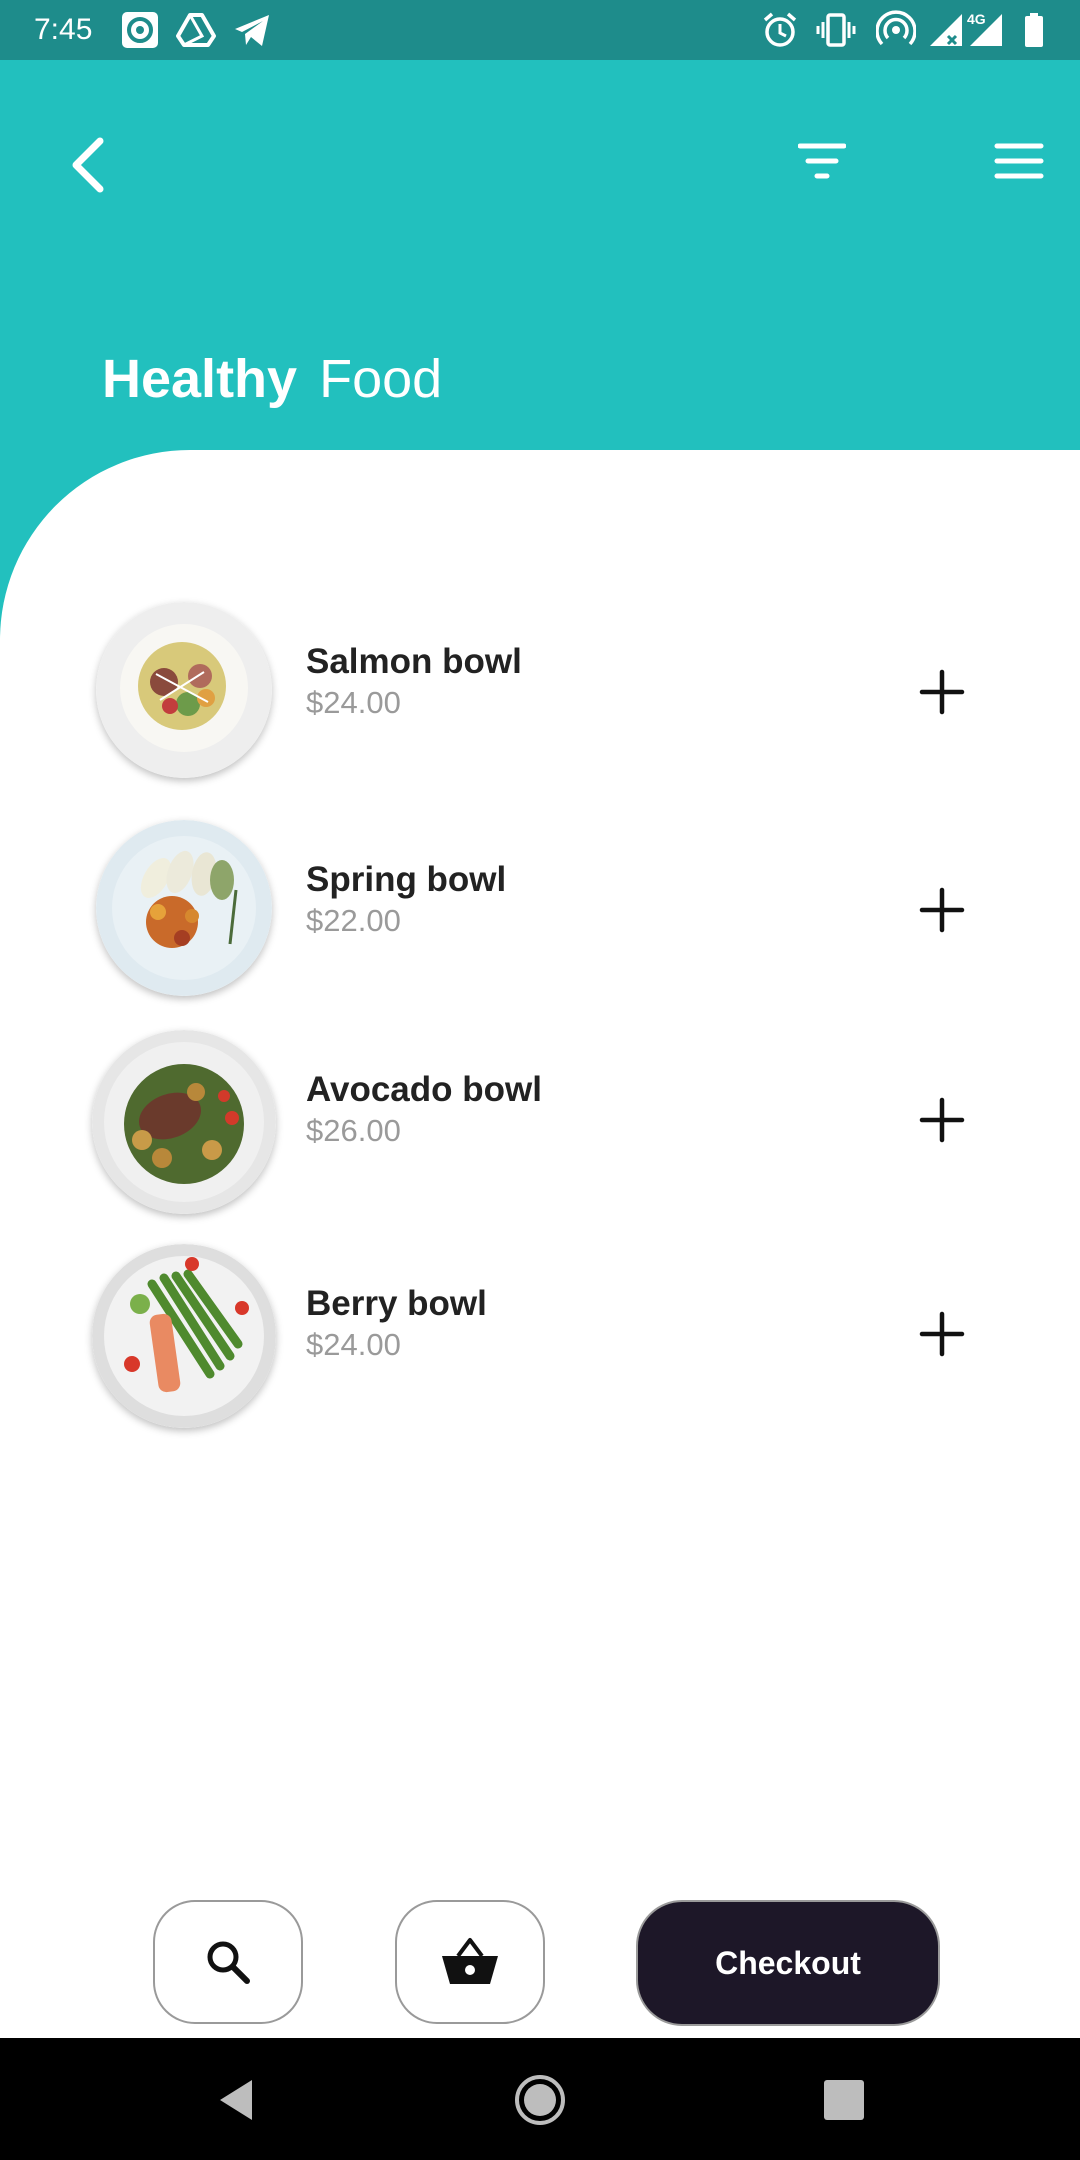  What do you see at coordinates (252, 30) in the screenshot?
I see `telegram-icon` at bounding box center [252, 30].